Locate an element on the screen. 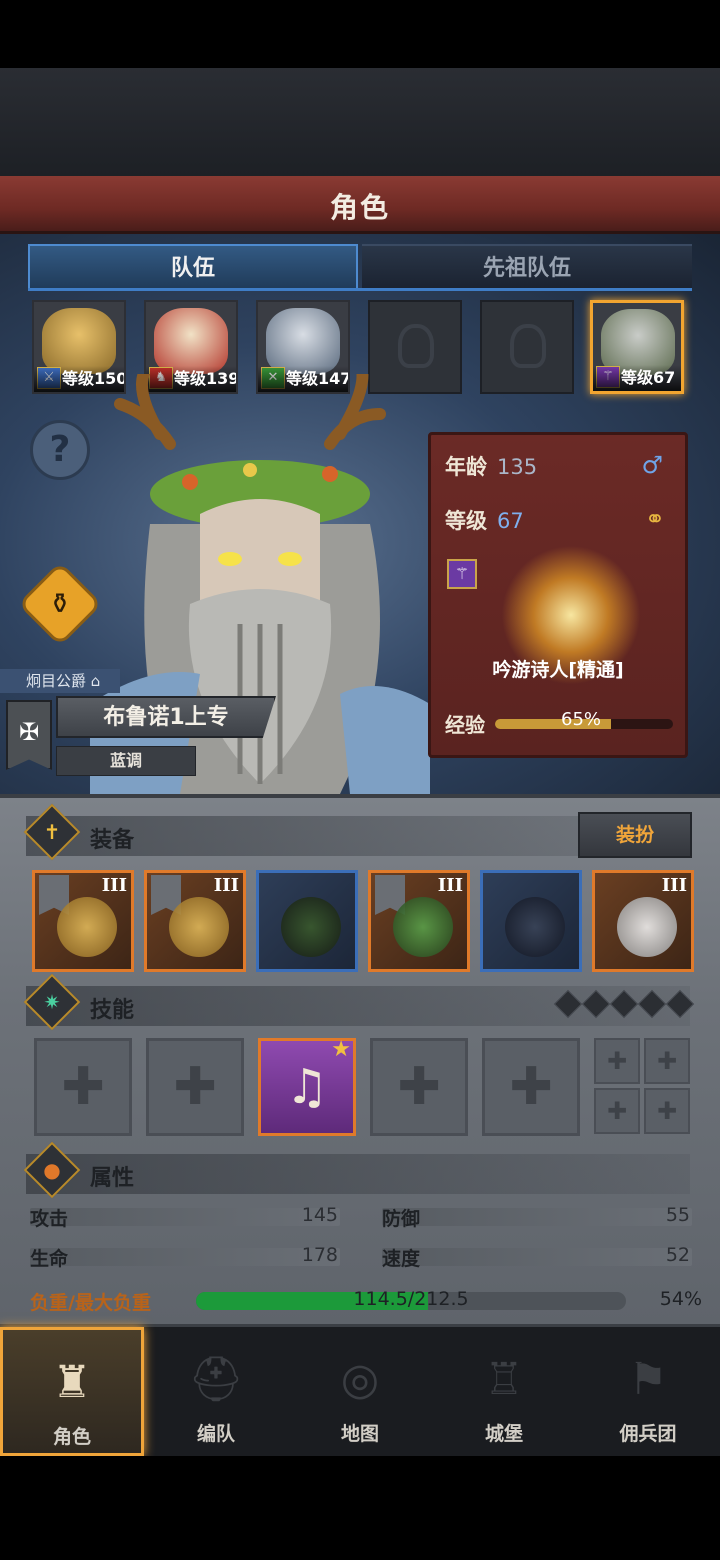  castle-icon: ♖ is located at coordinates (504, 1379).